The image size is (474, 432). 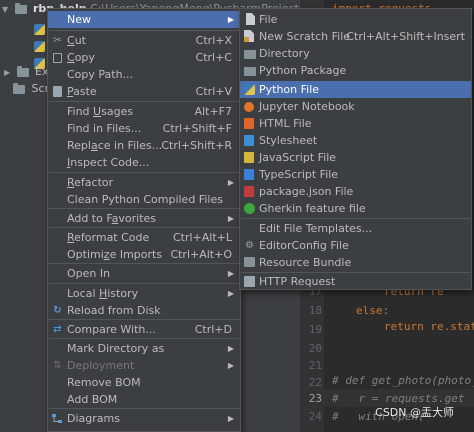 What do you see at coordinates (303, 70) in the screenshot?
I see `menu-item-label: Python Package` at bounding box center [303, 70].